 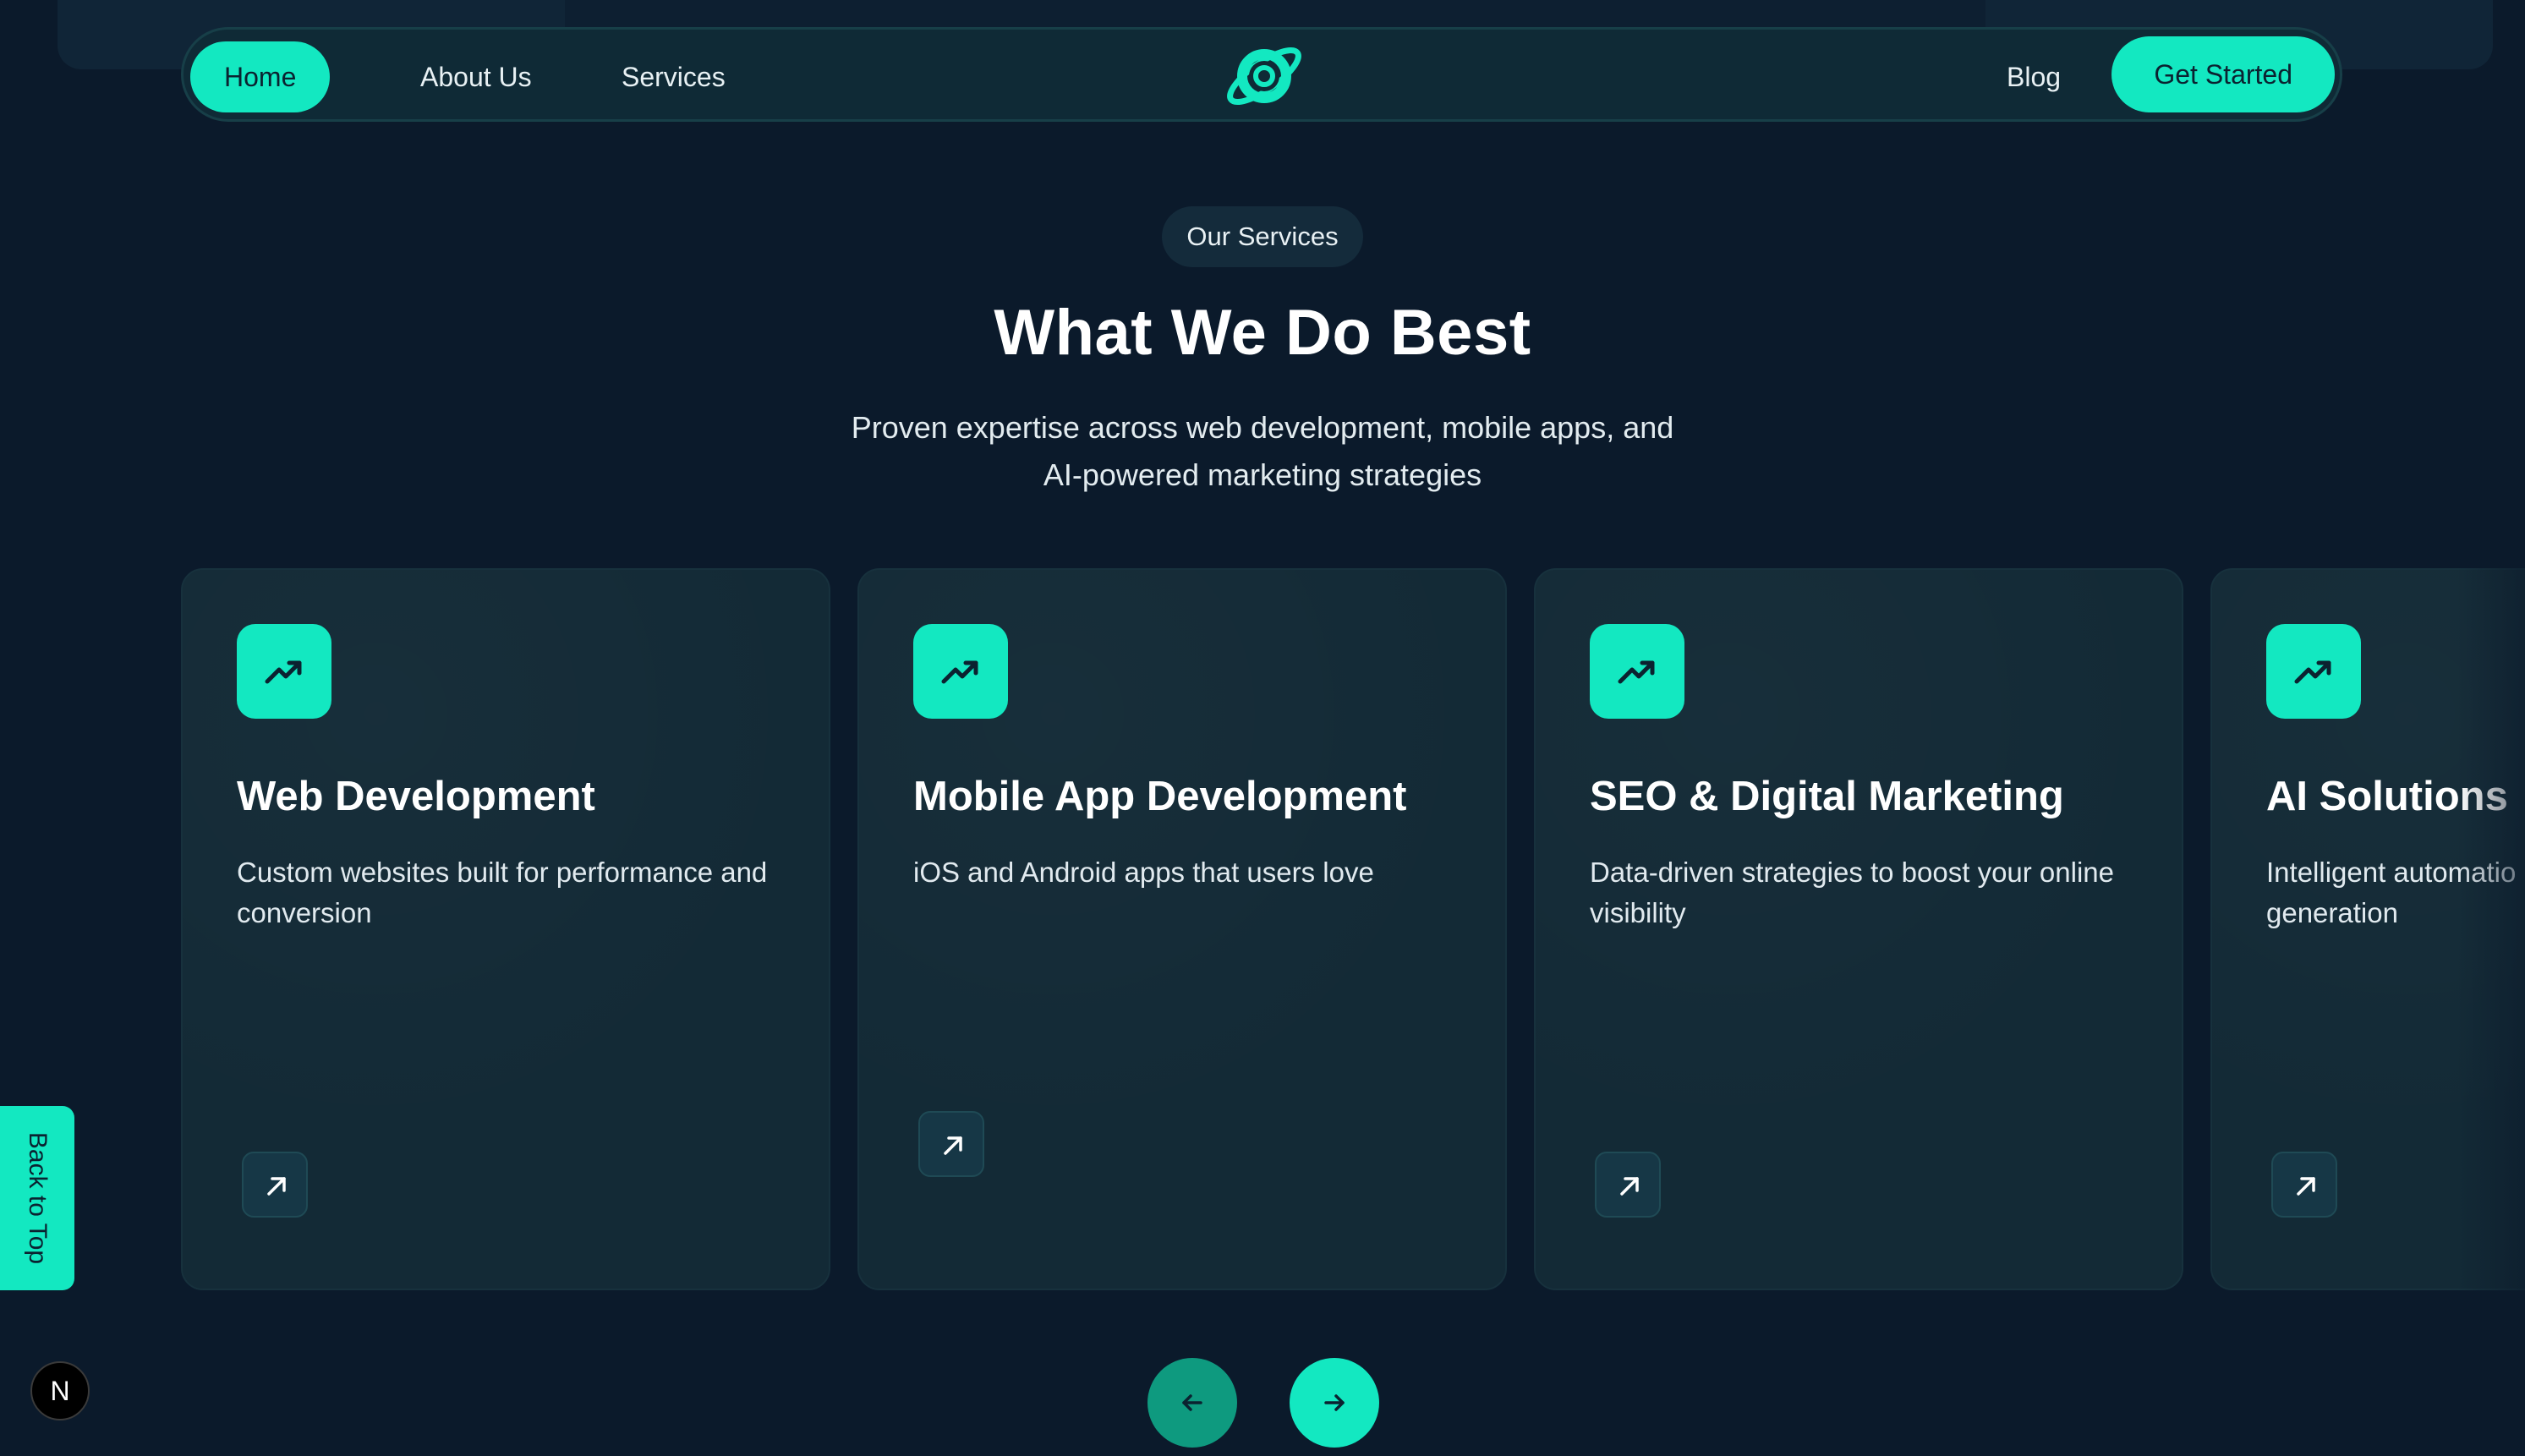 I want to click on nav-blog: Blog, so click(x=2034, y=76).